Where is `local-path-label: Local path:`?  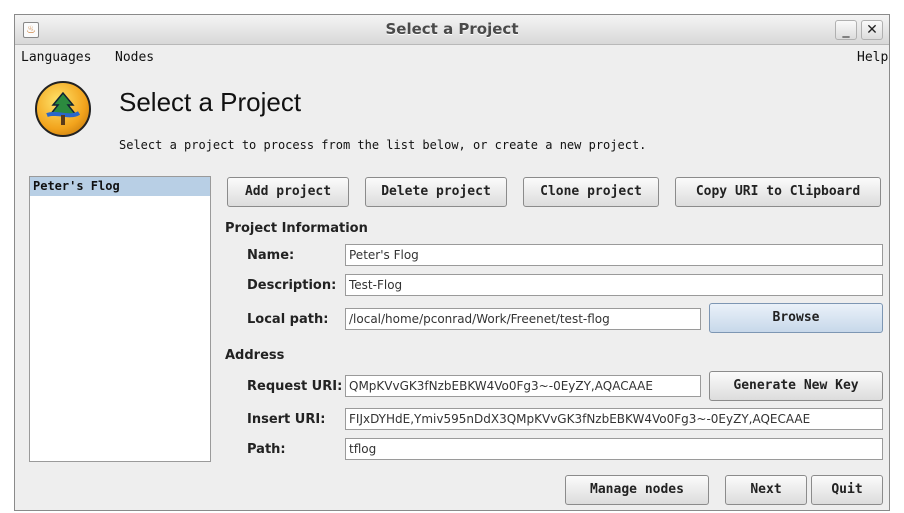 local-path-label: Local path: is located at coordinates (288, 319).